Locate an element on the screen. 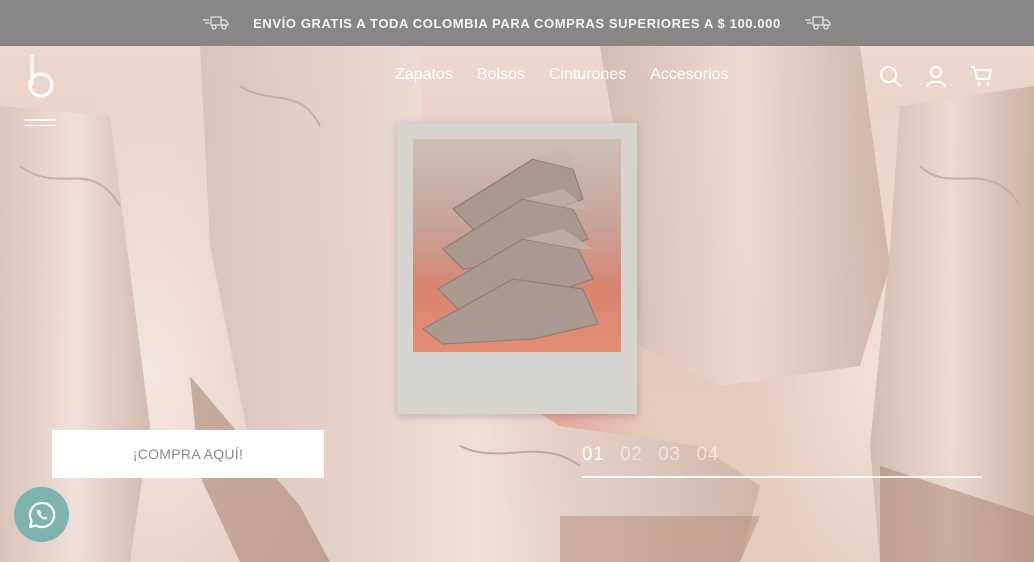 The width and height of the screenshot is (1034, 562). brand-logo is located at coordinates (41, 77).